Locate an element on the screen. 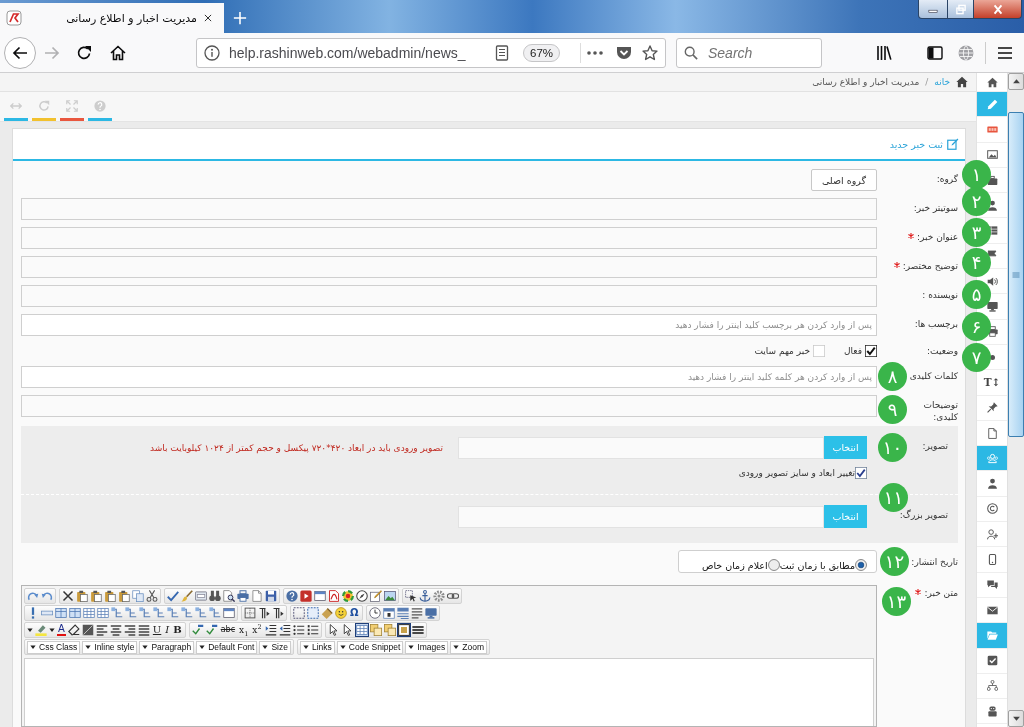  superscript-button: x$^{2}$ is located at coordinates (257, 630).